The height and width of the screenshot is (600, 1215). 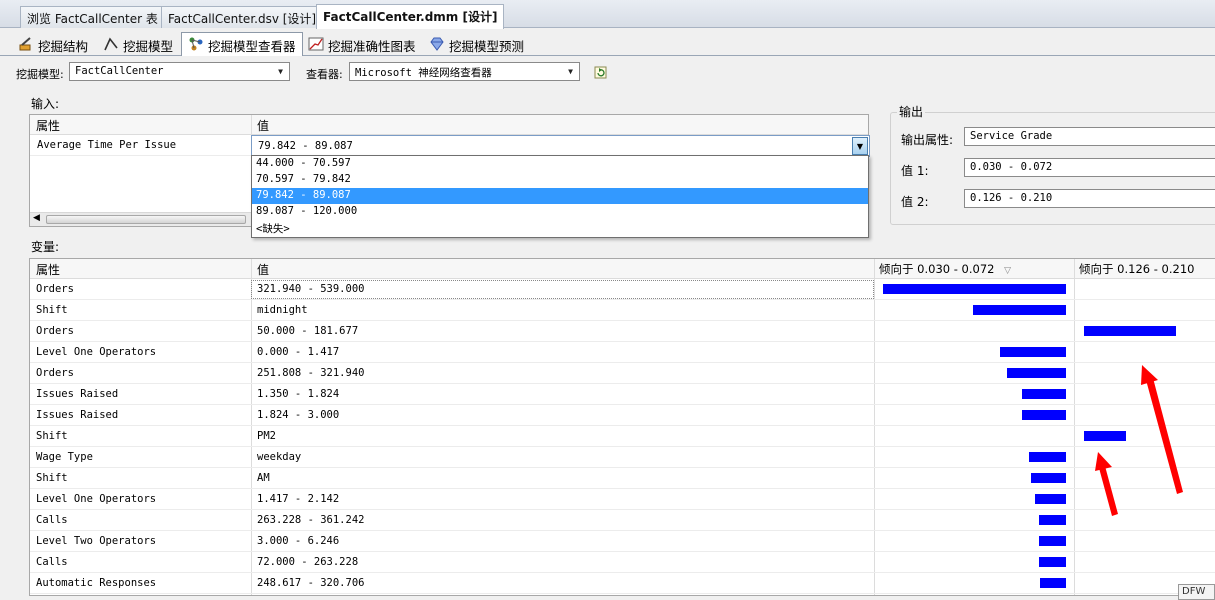 What do you see at coordinates (1011, 136) in the screenshot?
I see `output-attribute-value: Service Grade` at bounding box center [1011, 136].